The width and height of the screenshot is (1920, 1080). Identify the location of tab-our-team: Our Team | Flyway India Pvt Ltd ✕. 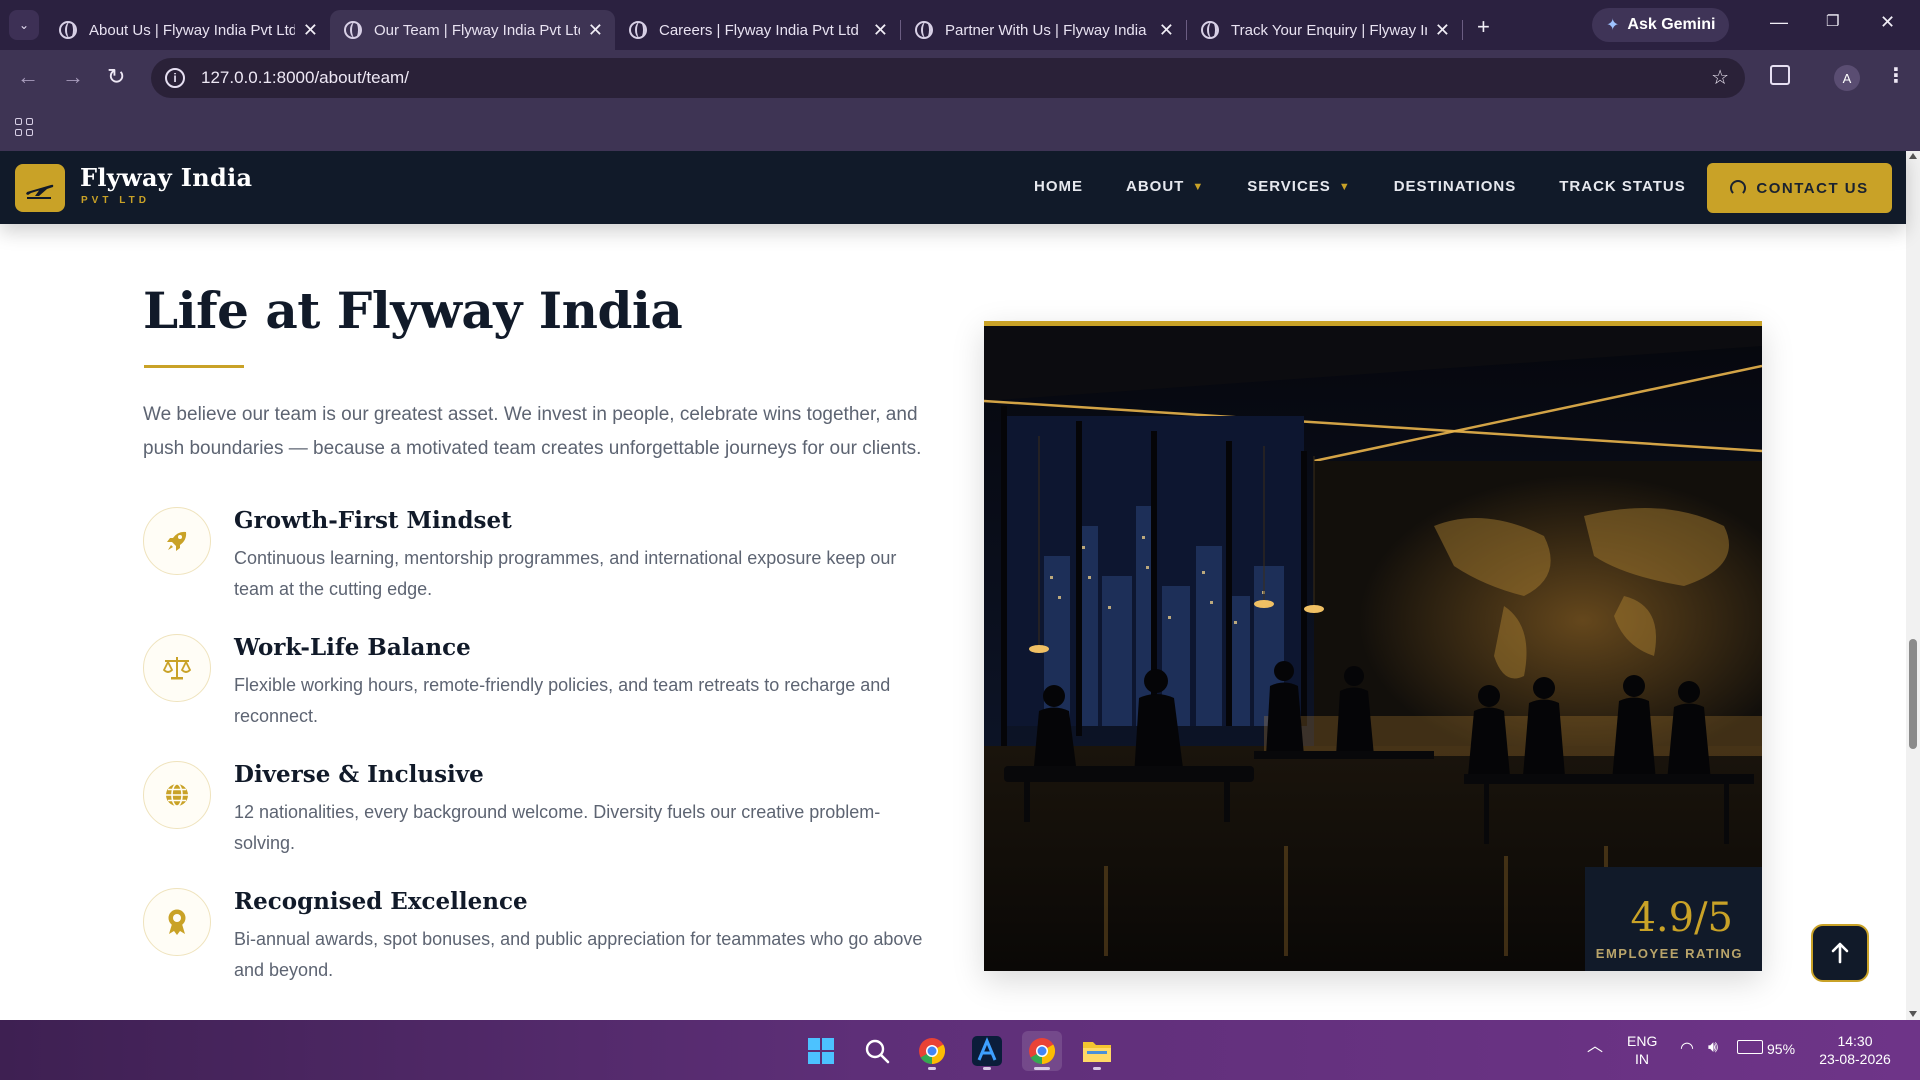
(472, 30).